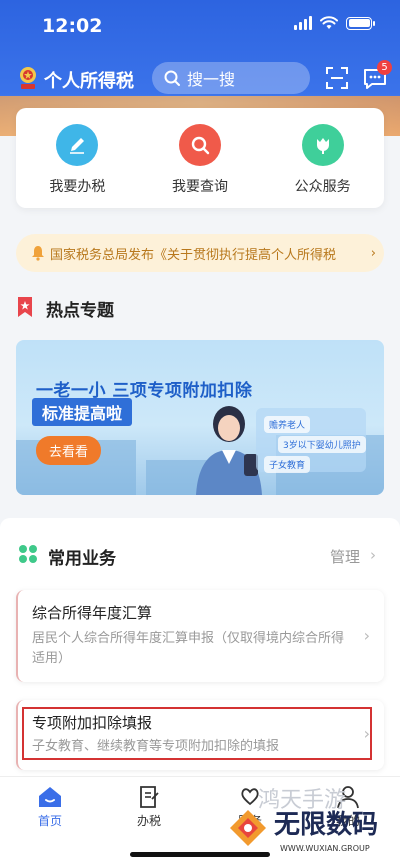  Describe the element at coordinates (287, 464) in the screenshot. I see `banner-chip: 子女教育` at that location.